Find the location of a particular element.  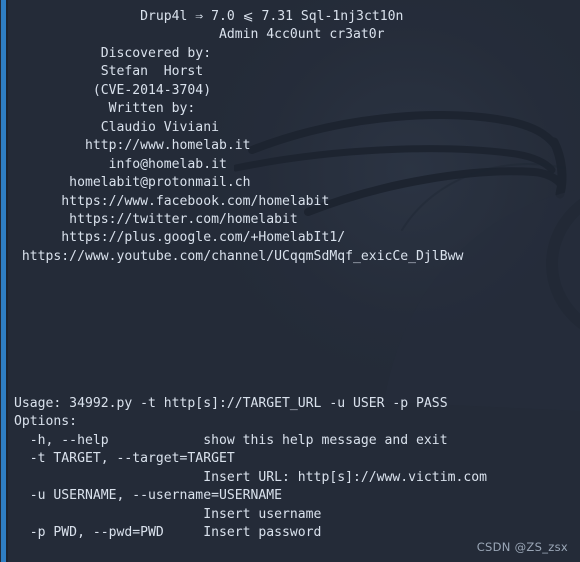

option-username-description: Insert username is located at coordinates (168, 514).